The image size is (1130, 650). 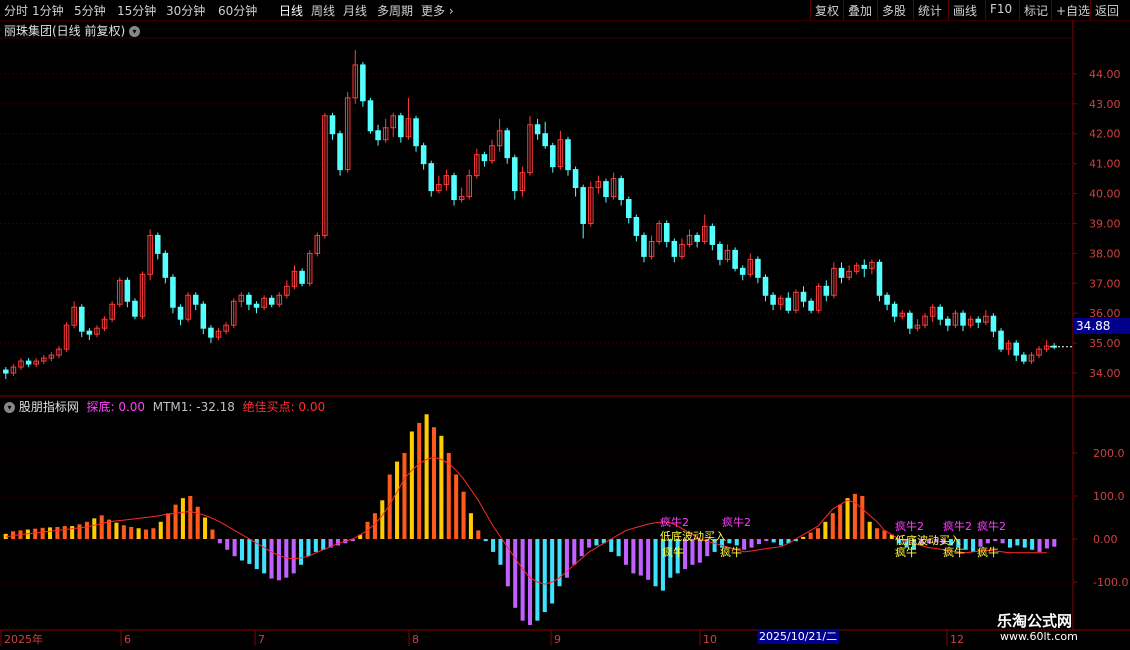 I want to click on best-buy-value: 绝佳买点: 0.00, so click(x=284, y=407).